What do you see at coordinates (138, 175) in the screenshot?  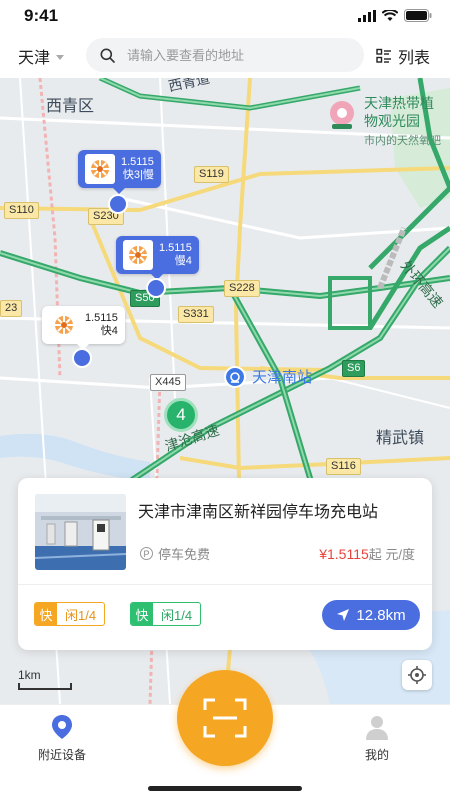 I see `marker-detail: 快3|慢` at bounding box center [138, 175].